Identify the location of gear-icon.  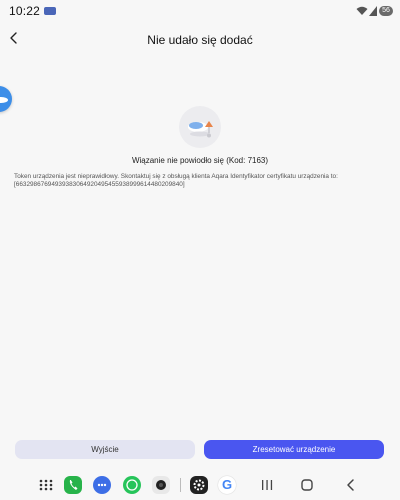
(199, 485).